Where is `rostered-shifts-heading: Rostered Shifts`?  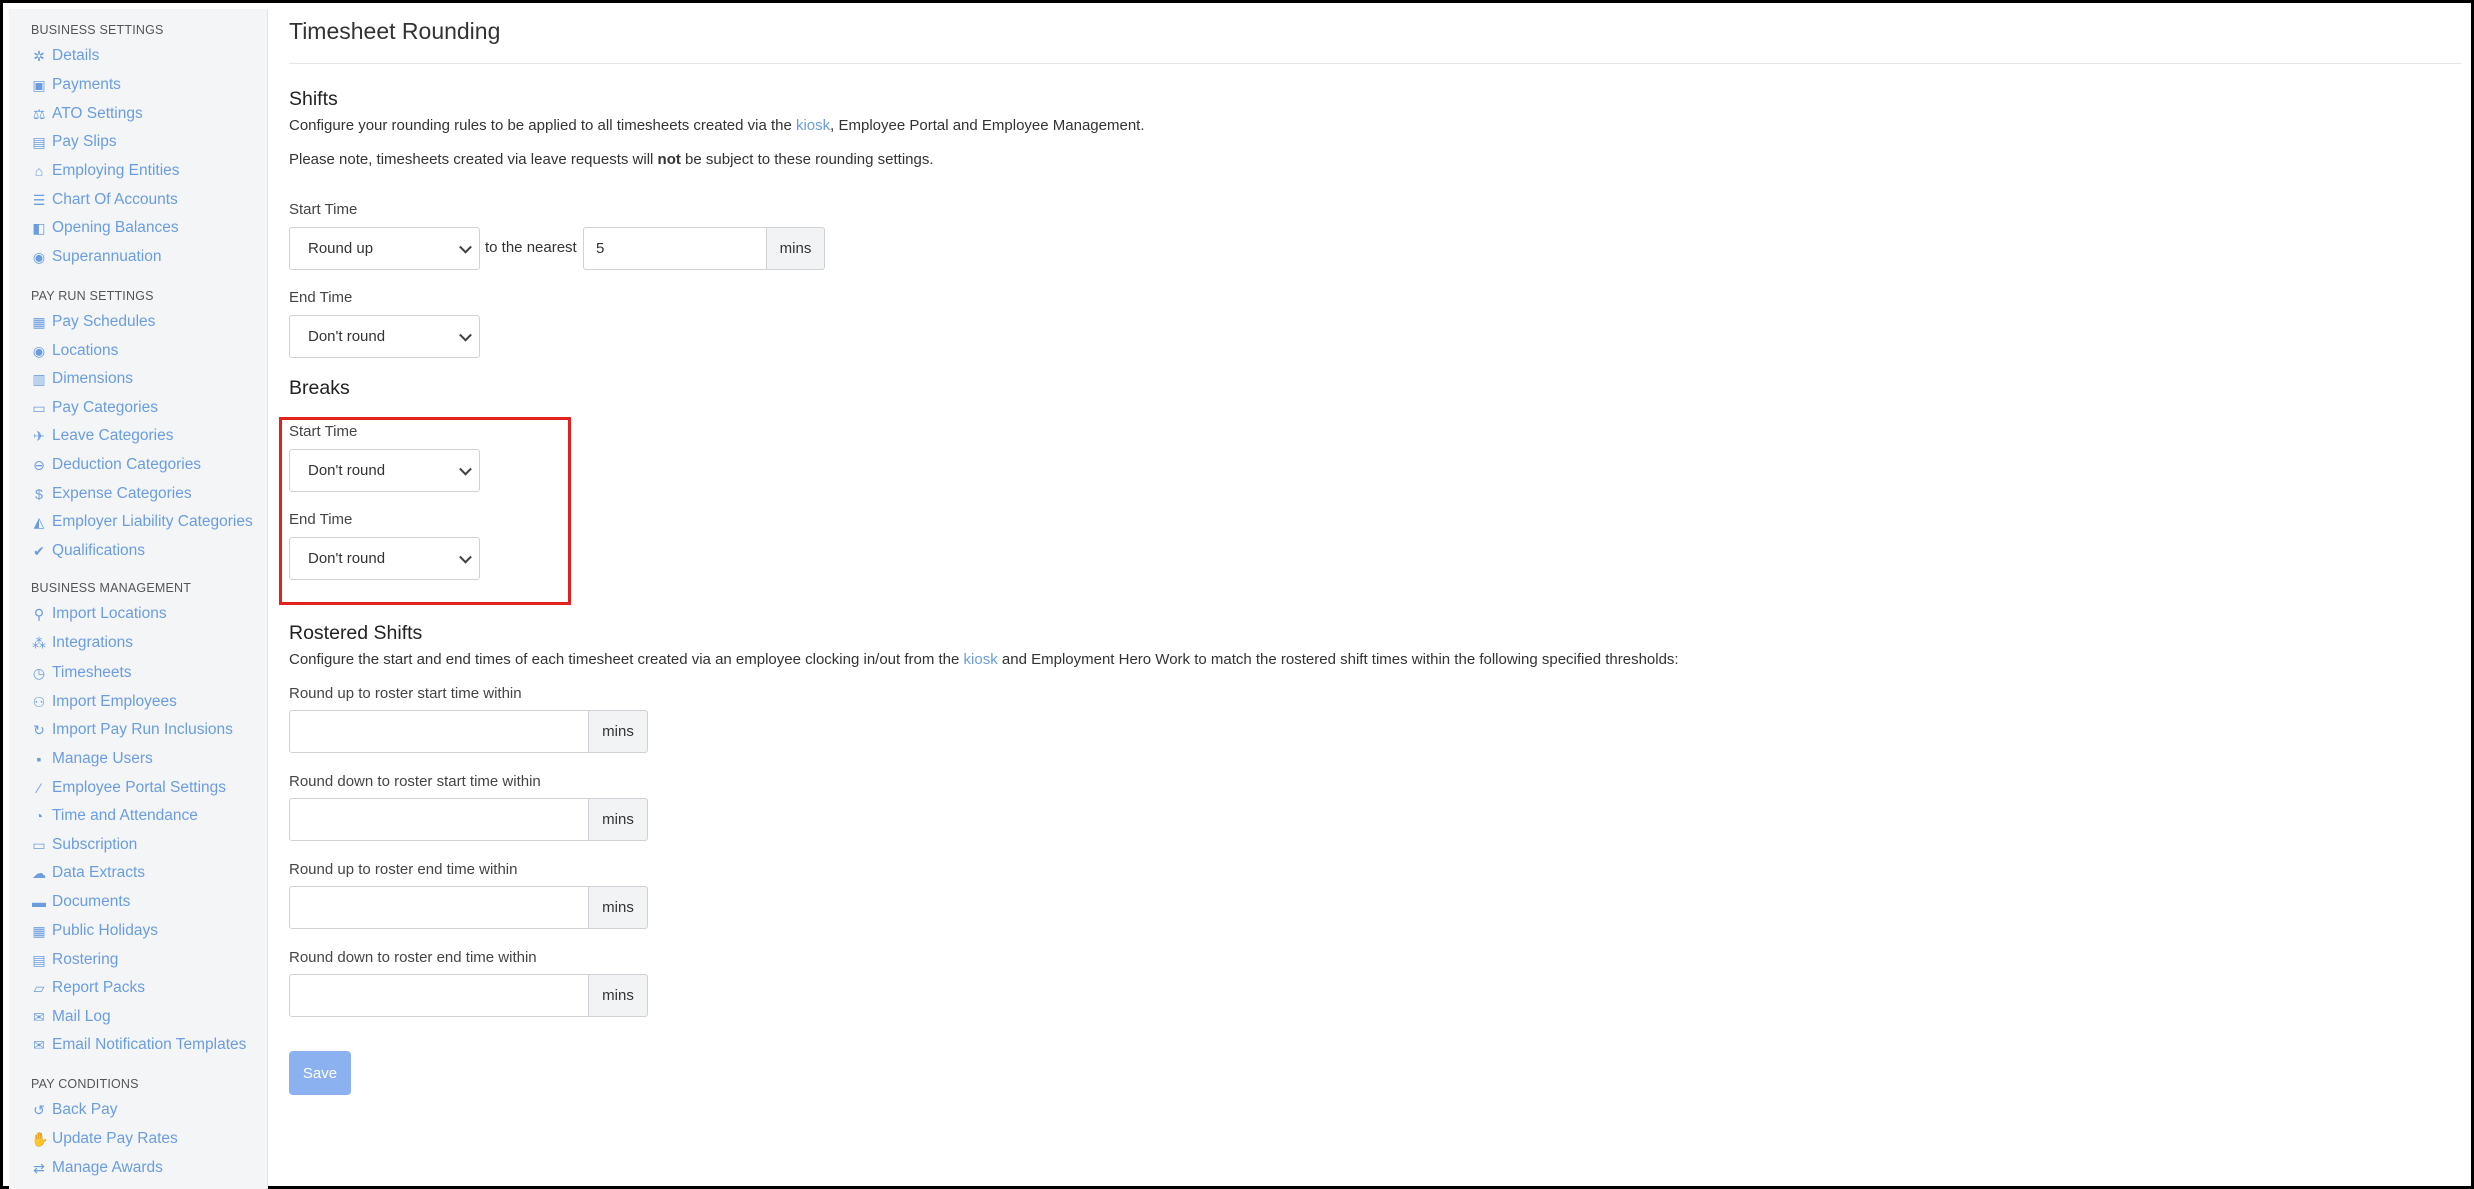
rostered-shifts-heading: Rostered Shifts is located at coordinates (356, 633).